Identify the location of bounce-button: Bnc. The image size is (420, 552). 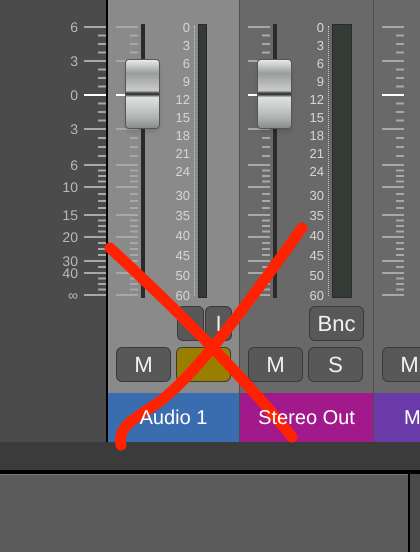
(336, 323).